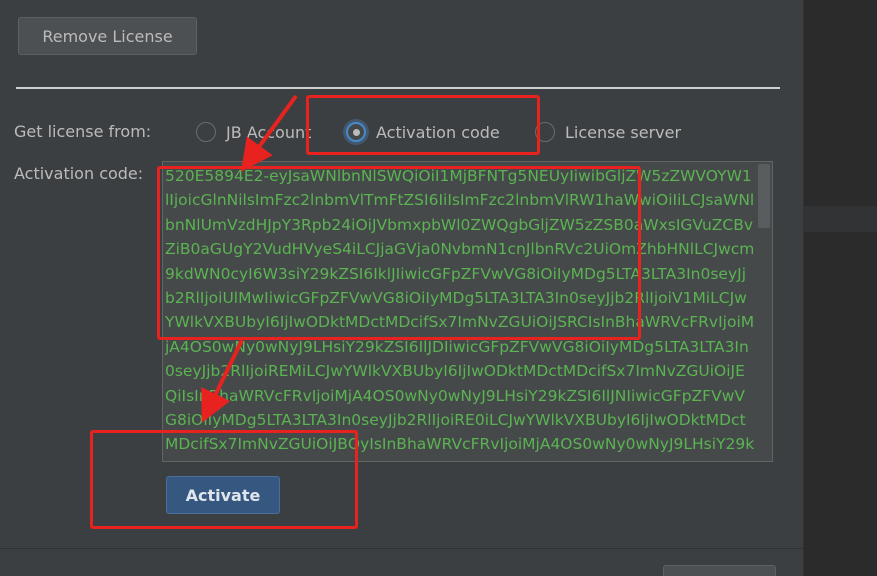  I want to click on remove-license-button: Remove License, so click(107, 36).